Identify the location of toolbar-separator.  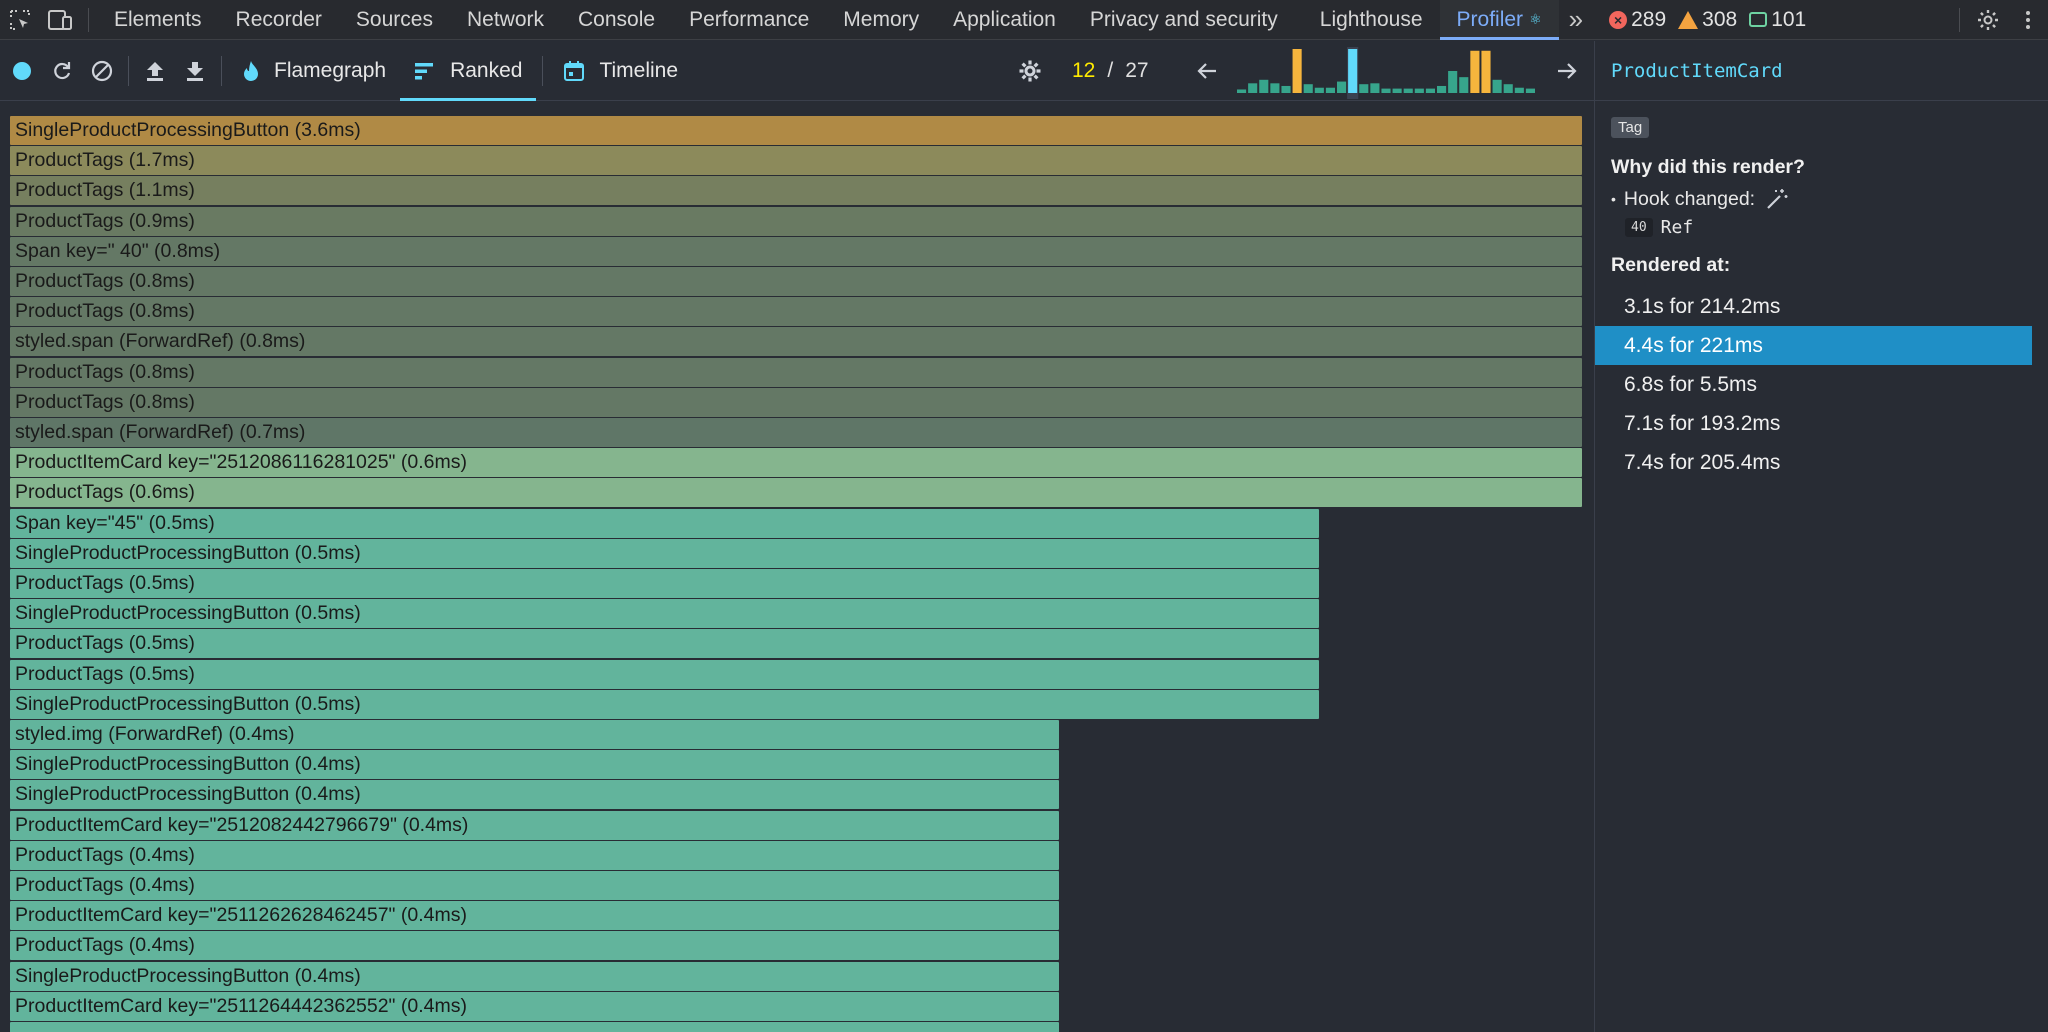
(543, 70).